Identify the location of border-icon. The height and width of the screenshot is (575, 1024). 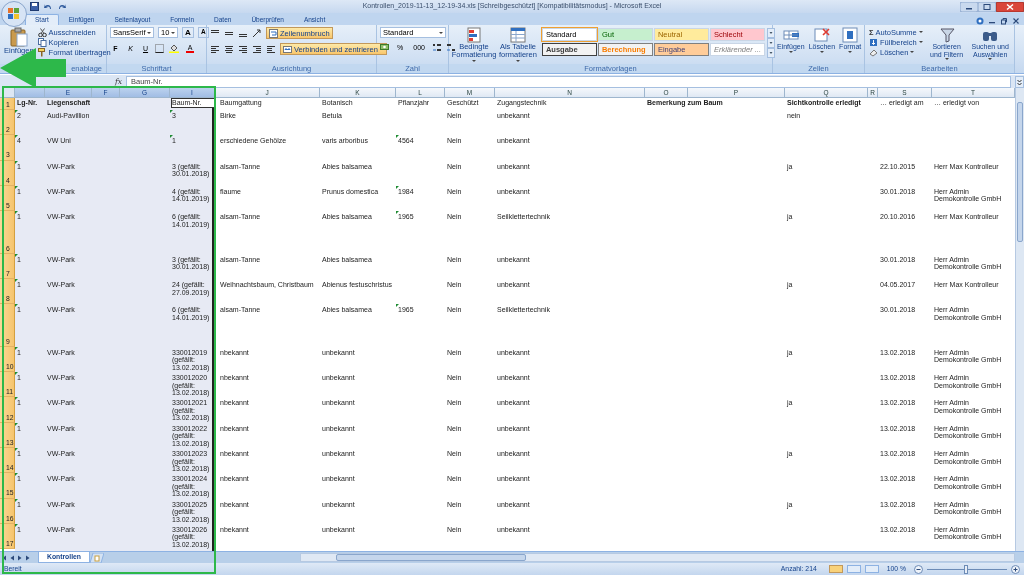
(160, 48).